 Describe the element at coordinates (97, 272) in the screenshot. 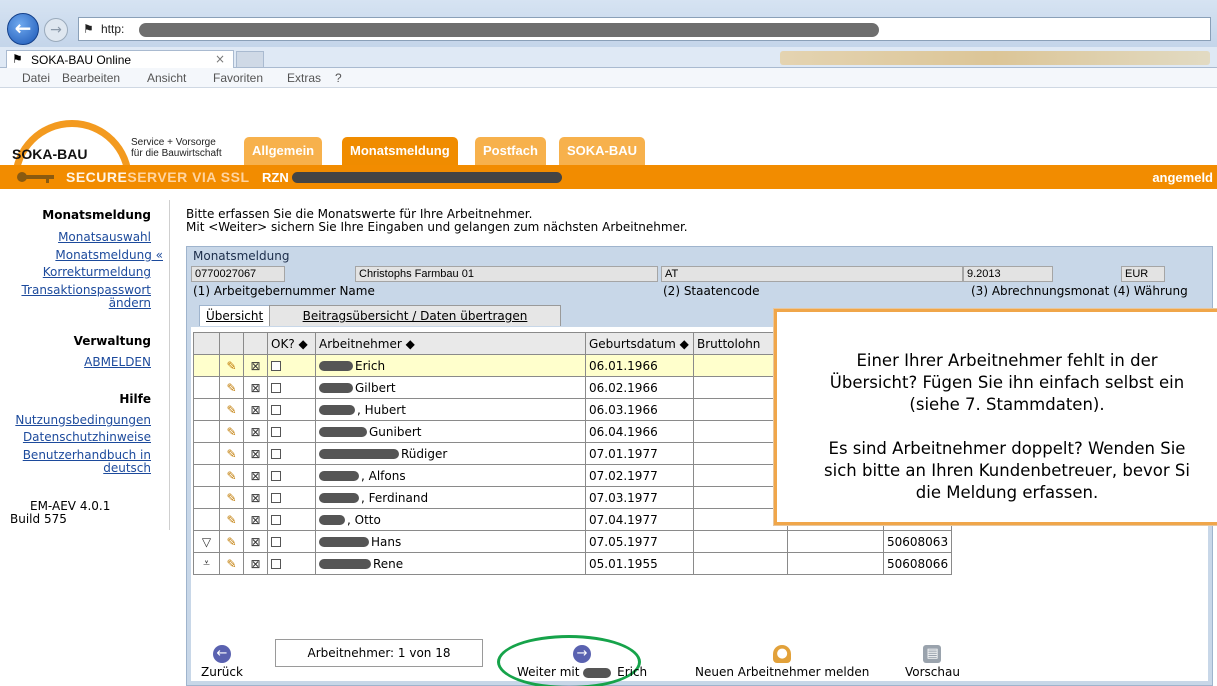

I see `sidebar-item-korrekturmeldung: Korrekturmeldung` at that location.